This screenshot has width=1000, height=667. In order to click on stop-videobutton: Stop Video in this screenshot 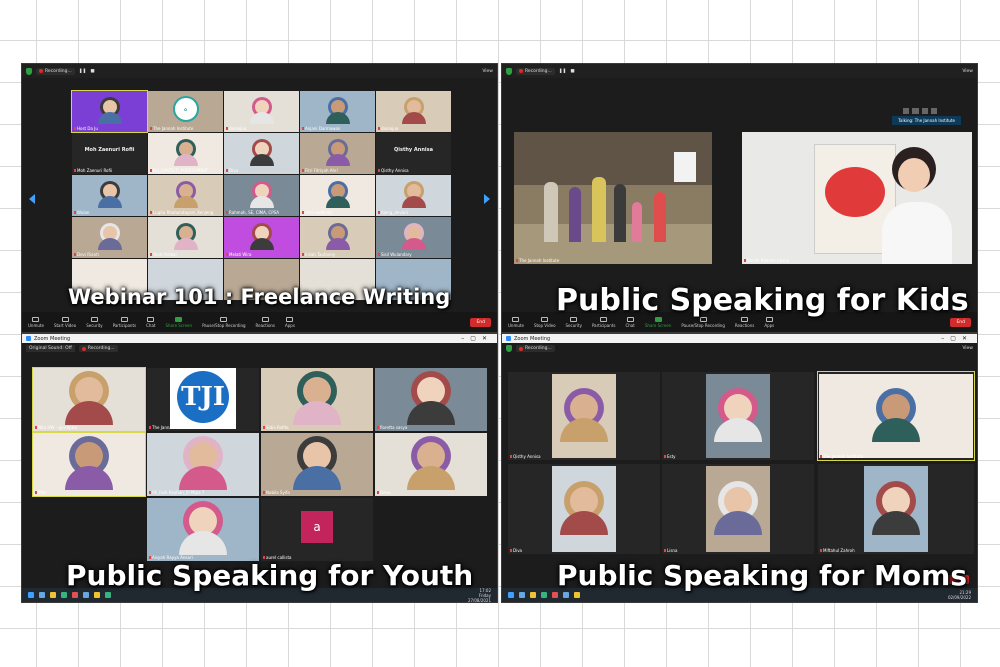, I will do `click(545, 322)`.